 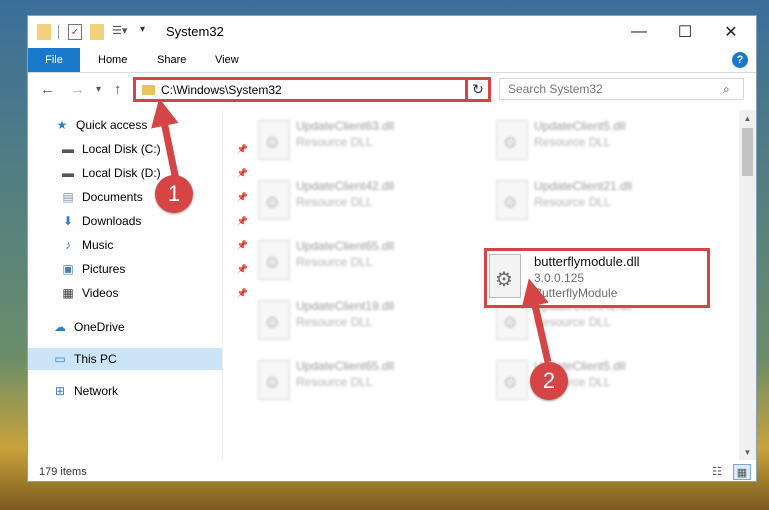 What do you see at coordinates (112, 221) in the screenshot?
I see `sidebar-item-label: Downloads` at bounding box center [112, 221].